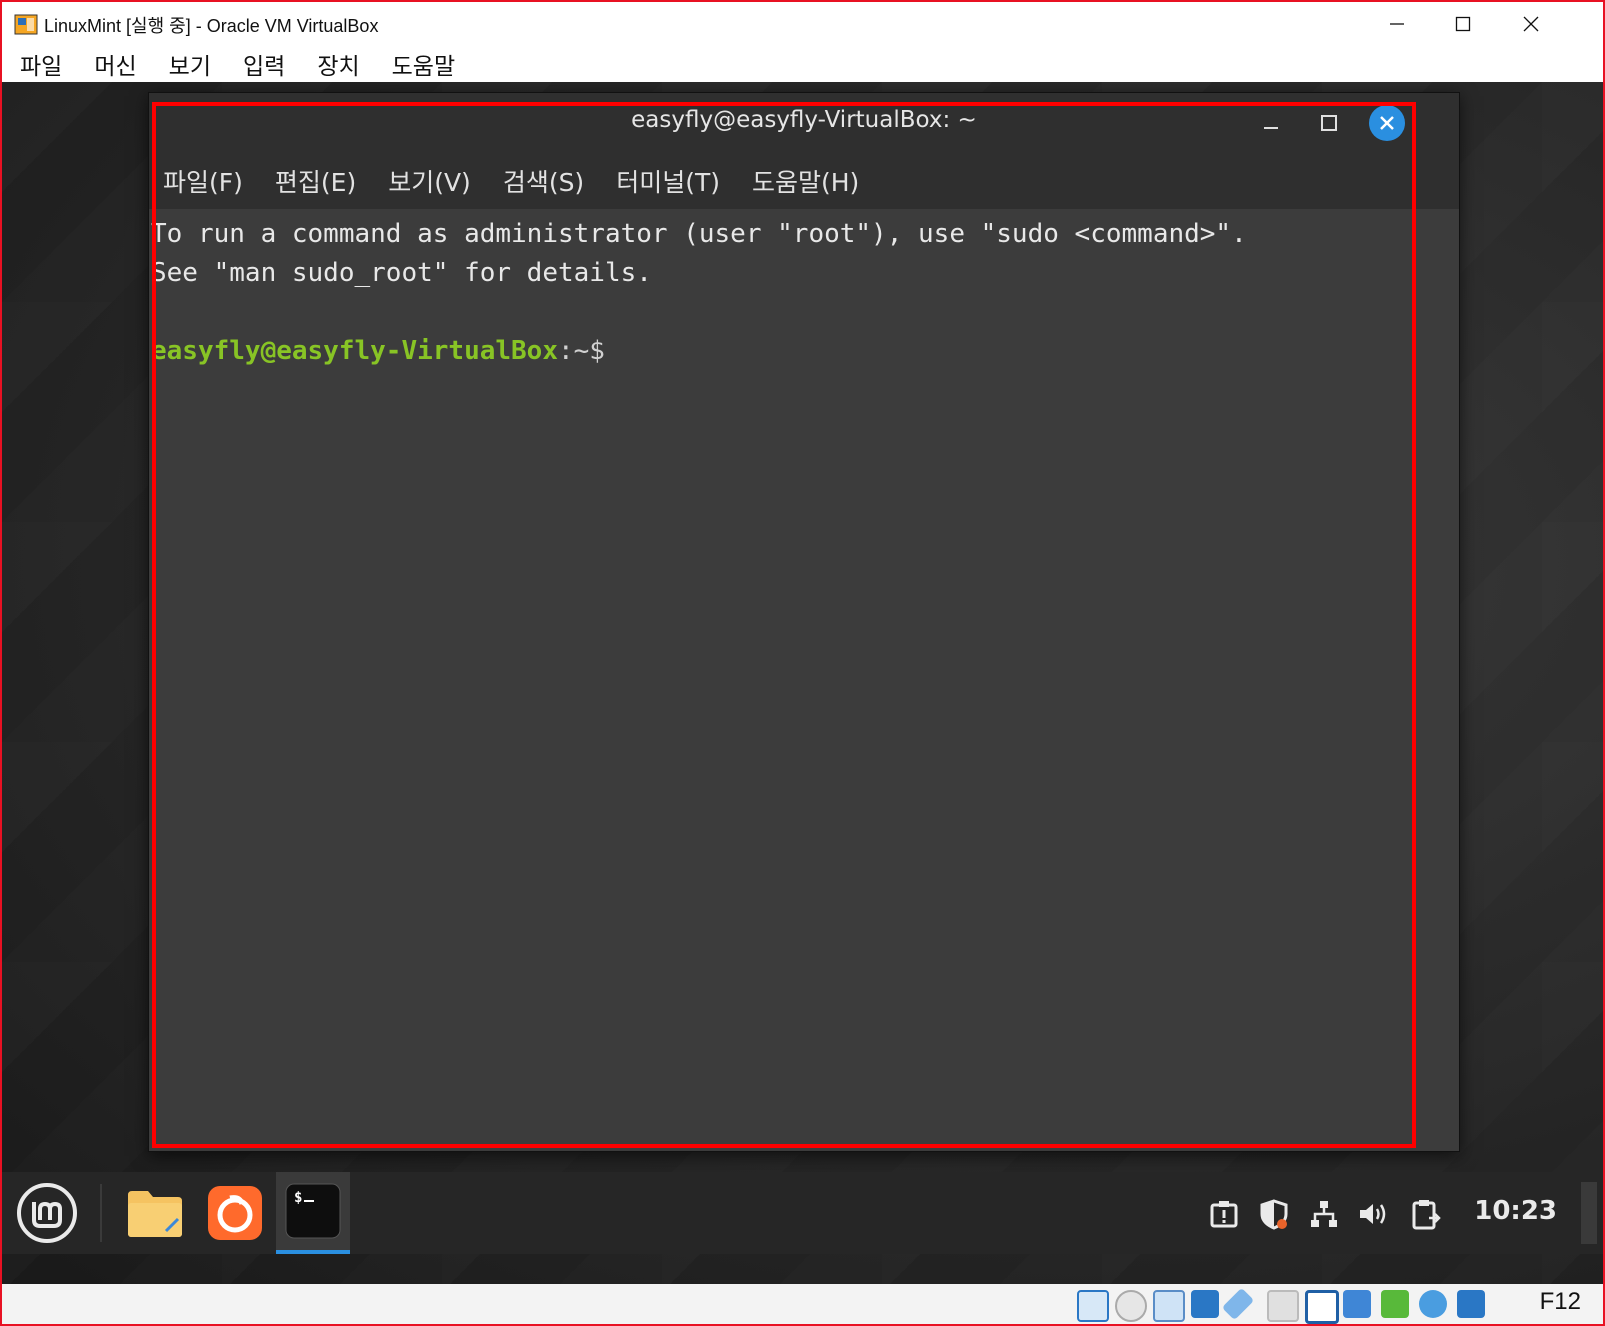  I want to click on shared-folders-icon, so click(1283, 1306).